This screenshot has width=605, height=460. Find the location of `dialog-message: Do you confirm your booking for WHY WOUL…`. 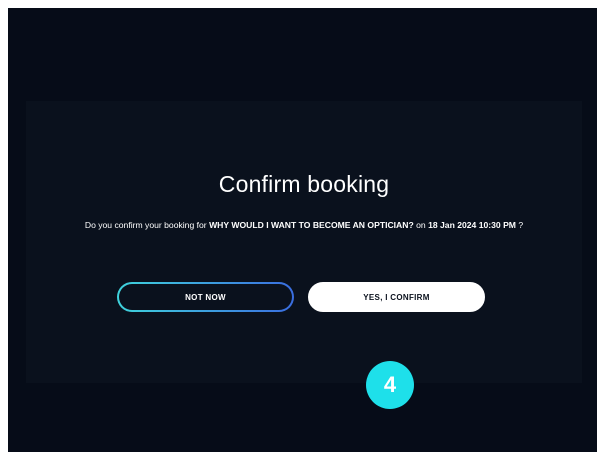

dialog-message: Do you confirm your booking for WHY WOUL… is located at coordinates (304, 225).